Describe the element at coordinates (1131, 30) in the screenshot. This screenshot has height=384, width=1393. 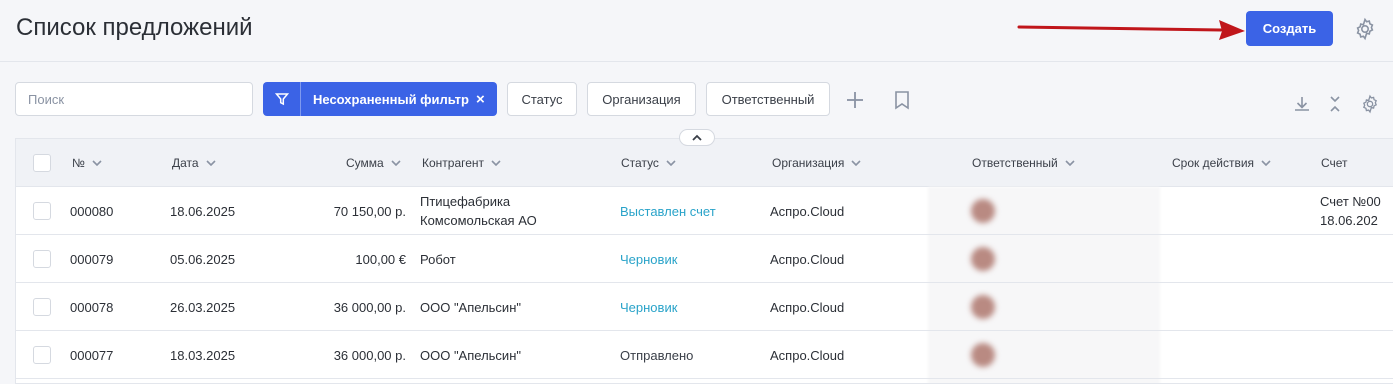
I see `annotation-arrow` at that location.